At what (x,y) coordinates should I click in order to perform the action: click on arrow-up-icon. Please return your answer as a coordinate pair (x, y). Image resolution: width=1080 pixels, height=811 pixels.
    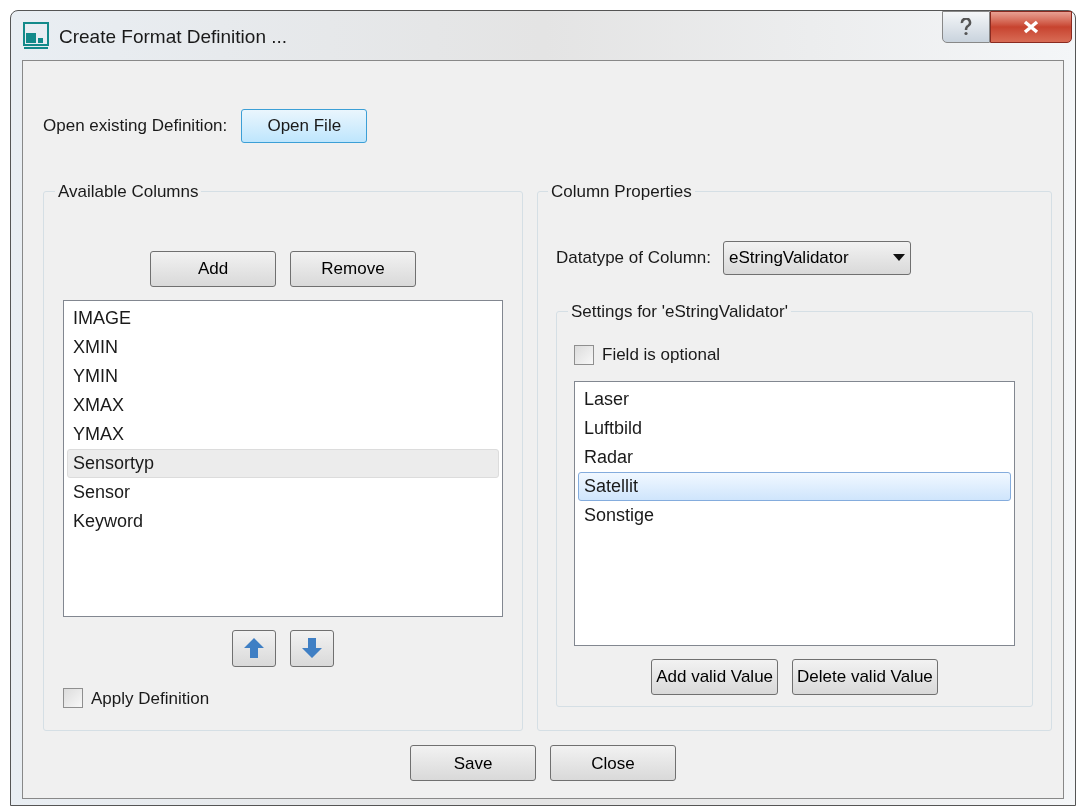
    Looking at the image, I should click on (254, 648).